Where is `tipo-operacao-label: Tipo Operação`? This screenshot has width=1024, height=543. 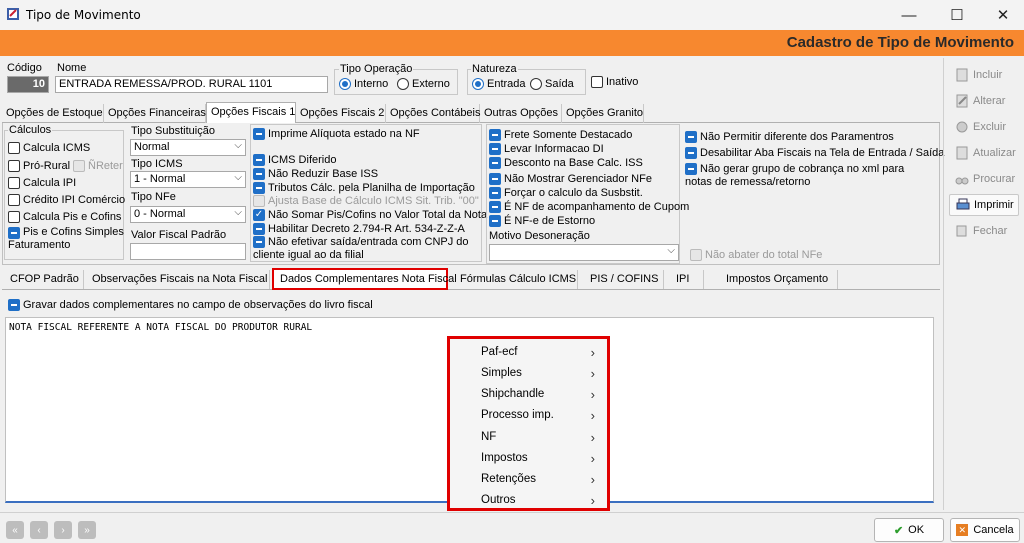 tipo-operacao-label: Tipo Operação is located at coordinates (376, 69).